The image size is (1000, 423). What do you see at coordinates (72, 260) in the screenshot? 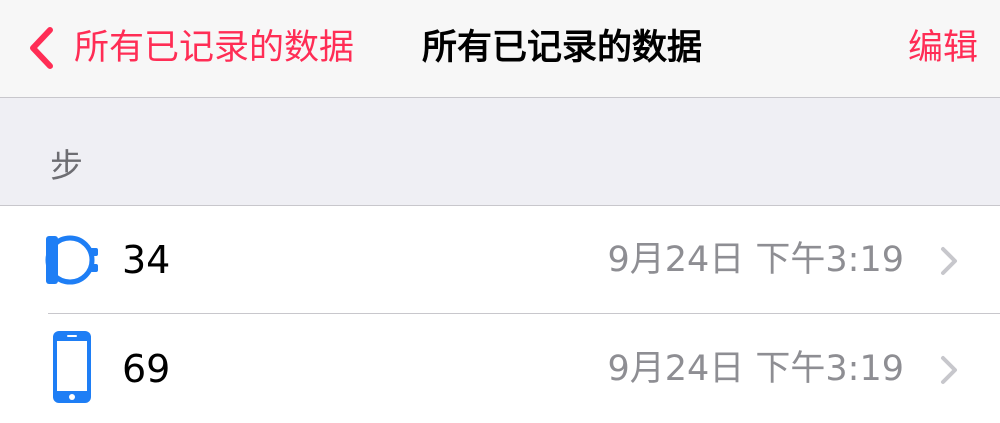
I see `apple-watch-icon` at bounding box center [72, 260].